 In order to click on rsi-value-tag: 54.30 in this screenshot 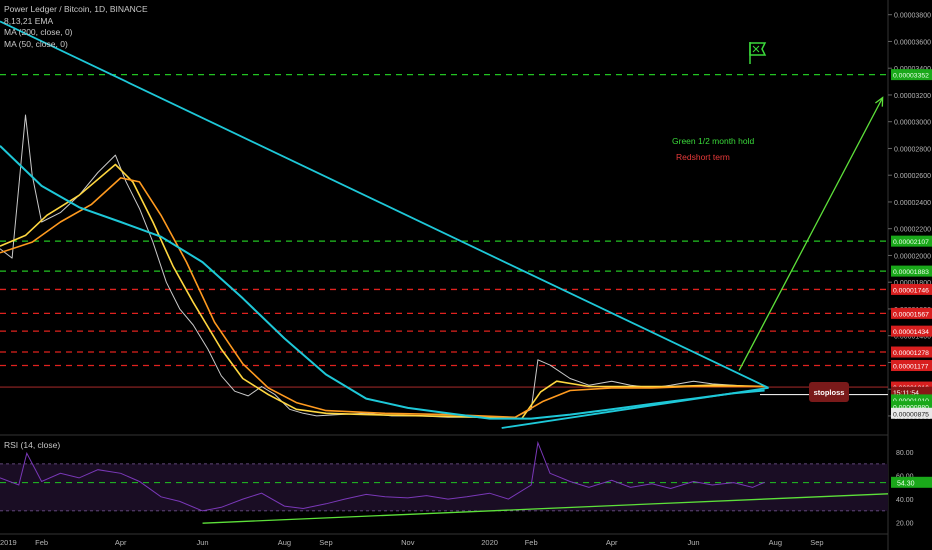, I will do `click(911, 482)`.